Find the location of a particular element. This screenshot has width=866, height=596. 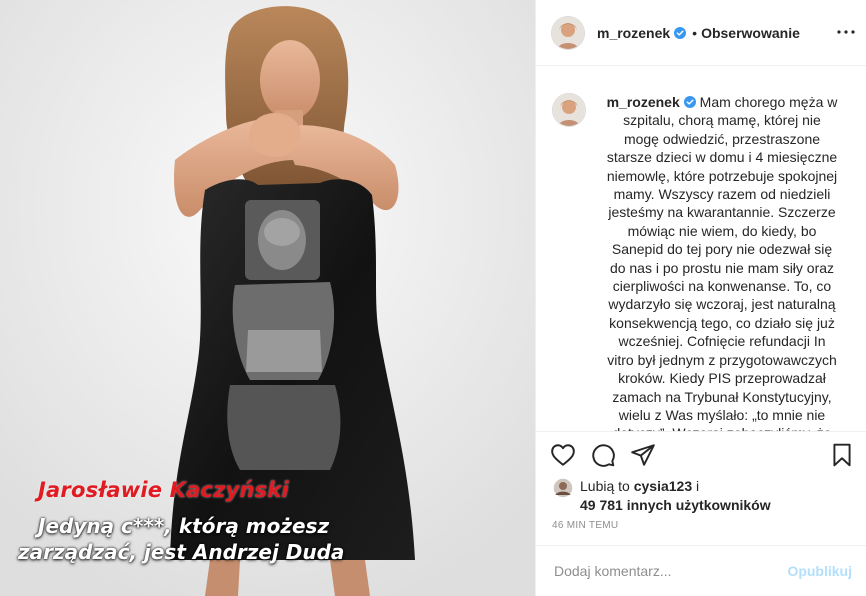

liker-avatars is located at coordinates (564, 488).